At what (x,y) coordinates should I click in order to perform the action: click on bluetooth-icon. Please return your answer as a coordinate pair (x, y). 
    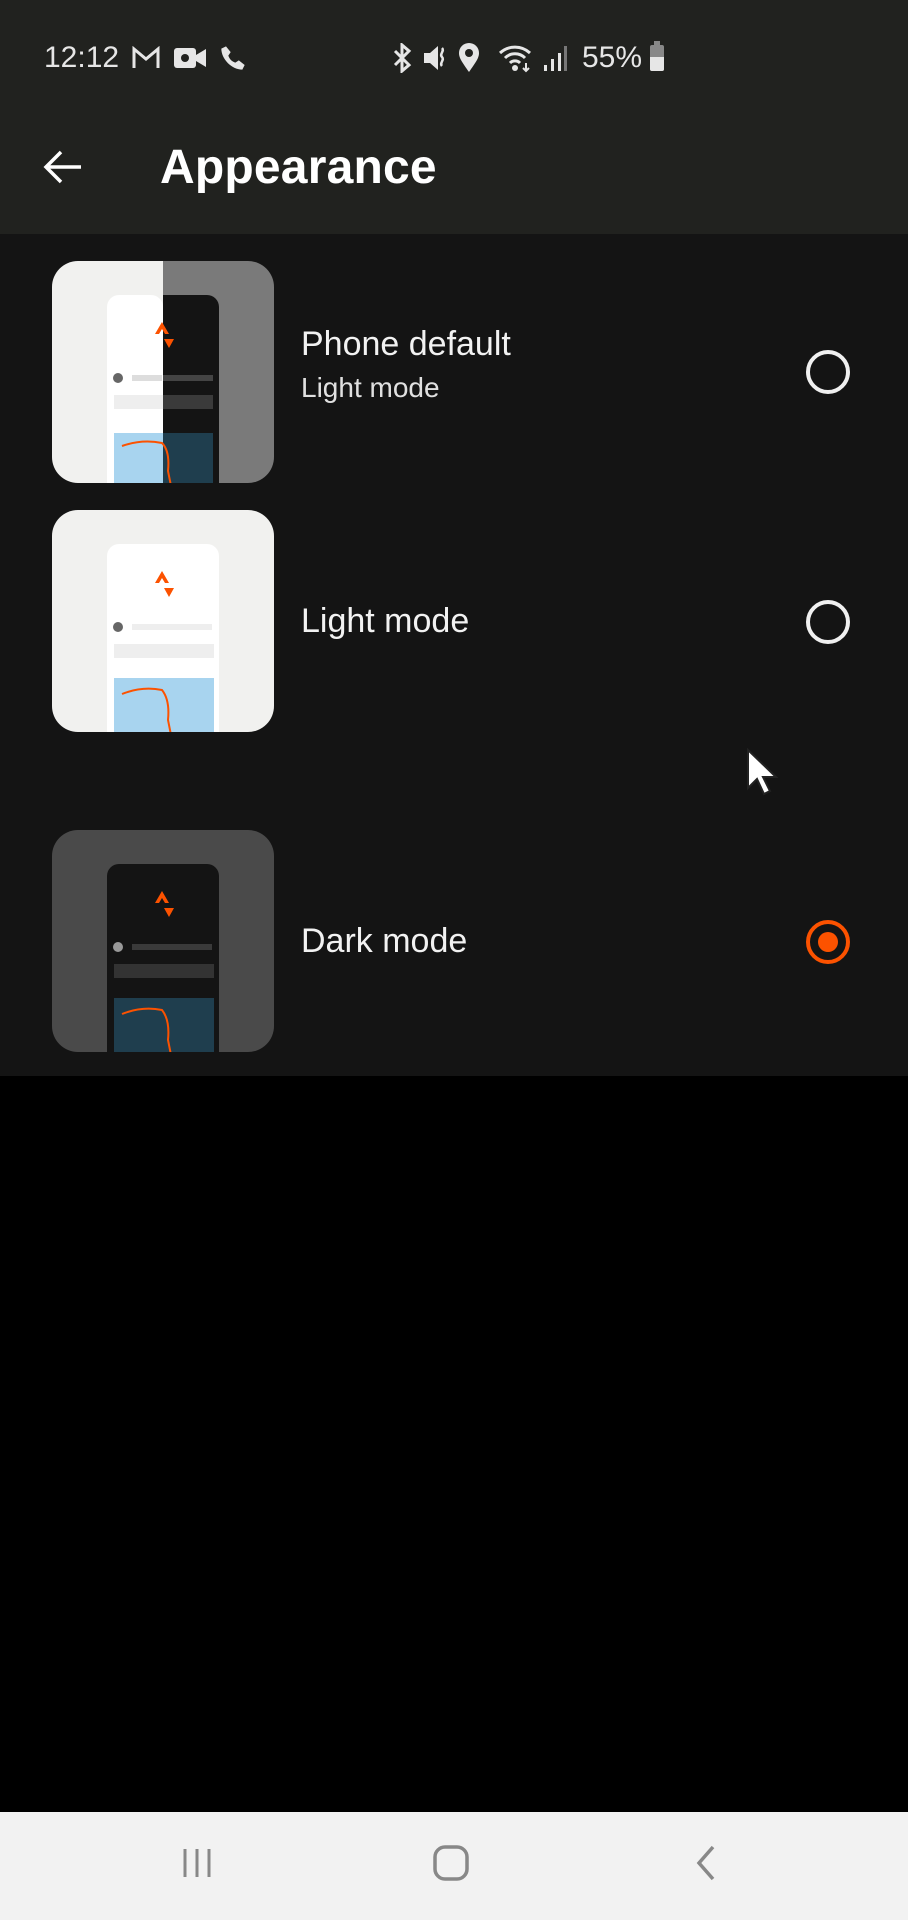
    Looking at the image, I should click on (402, 58).